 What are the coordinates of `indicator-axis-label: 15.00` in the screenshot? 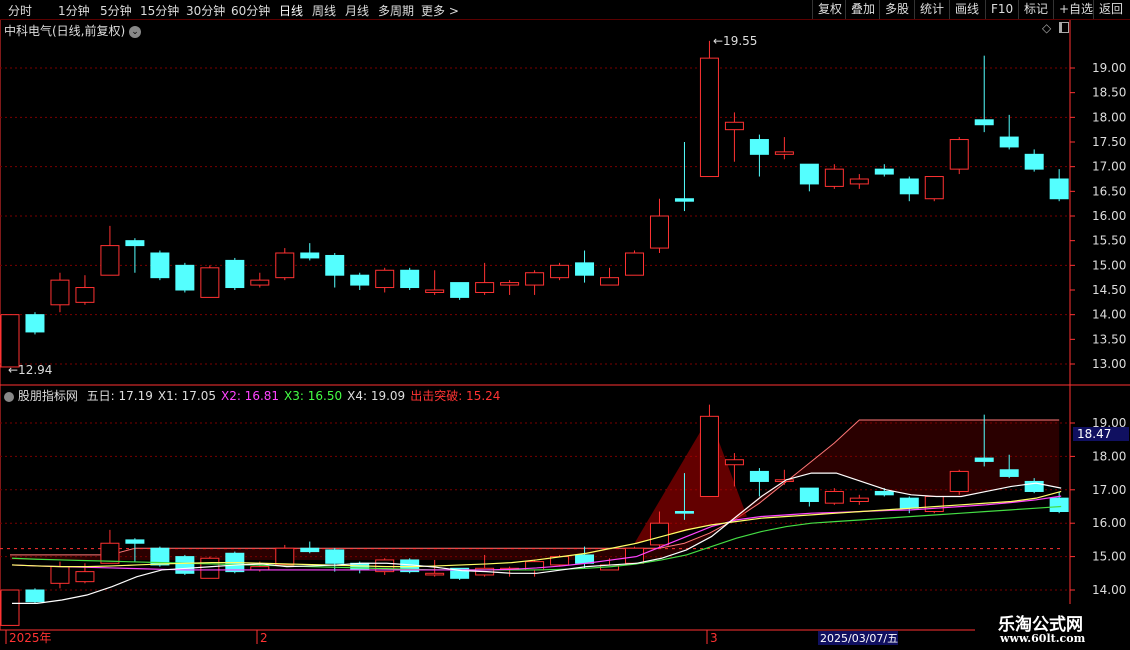 It's located at (1109, 557).